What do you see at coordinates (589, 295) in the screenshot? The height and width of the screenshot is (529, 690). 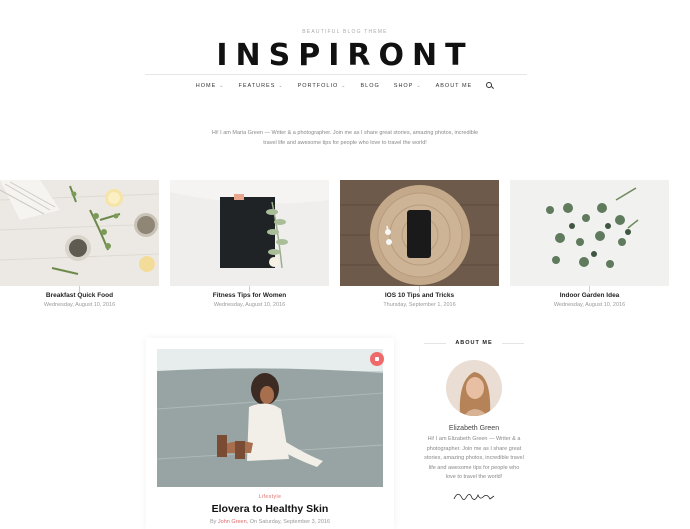 I see `slide-title: Indoor Garden Idea` at bounding box center [589, 295].